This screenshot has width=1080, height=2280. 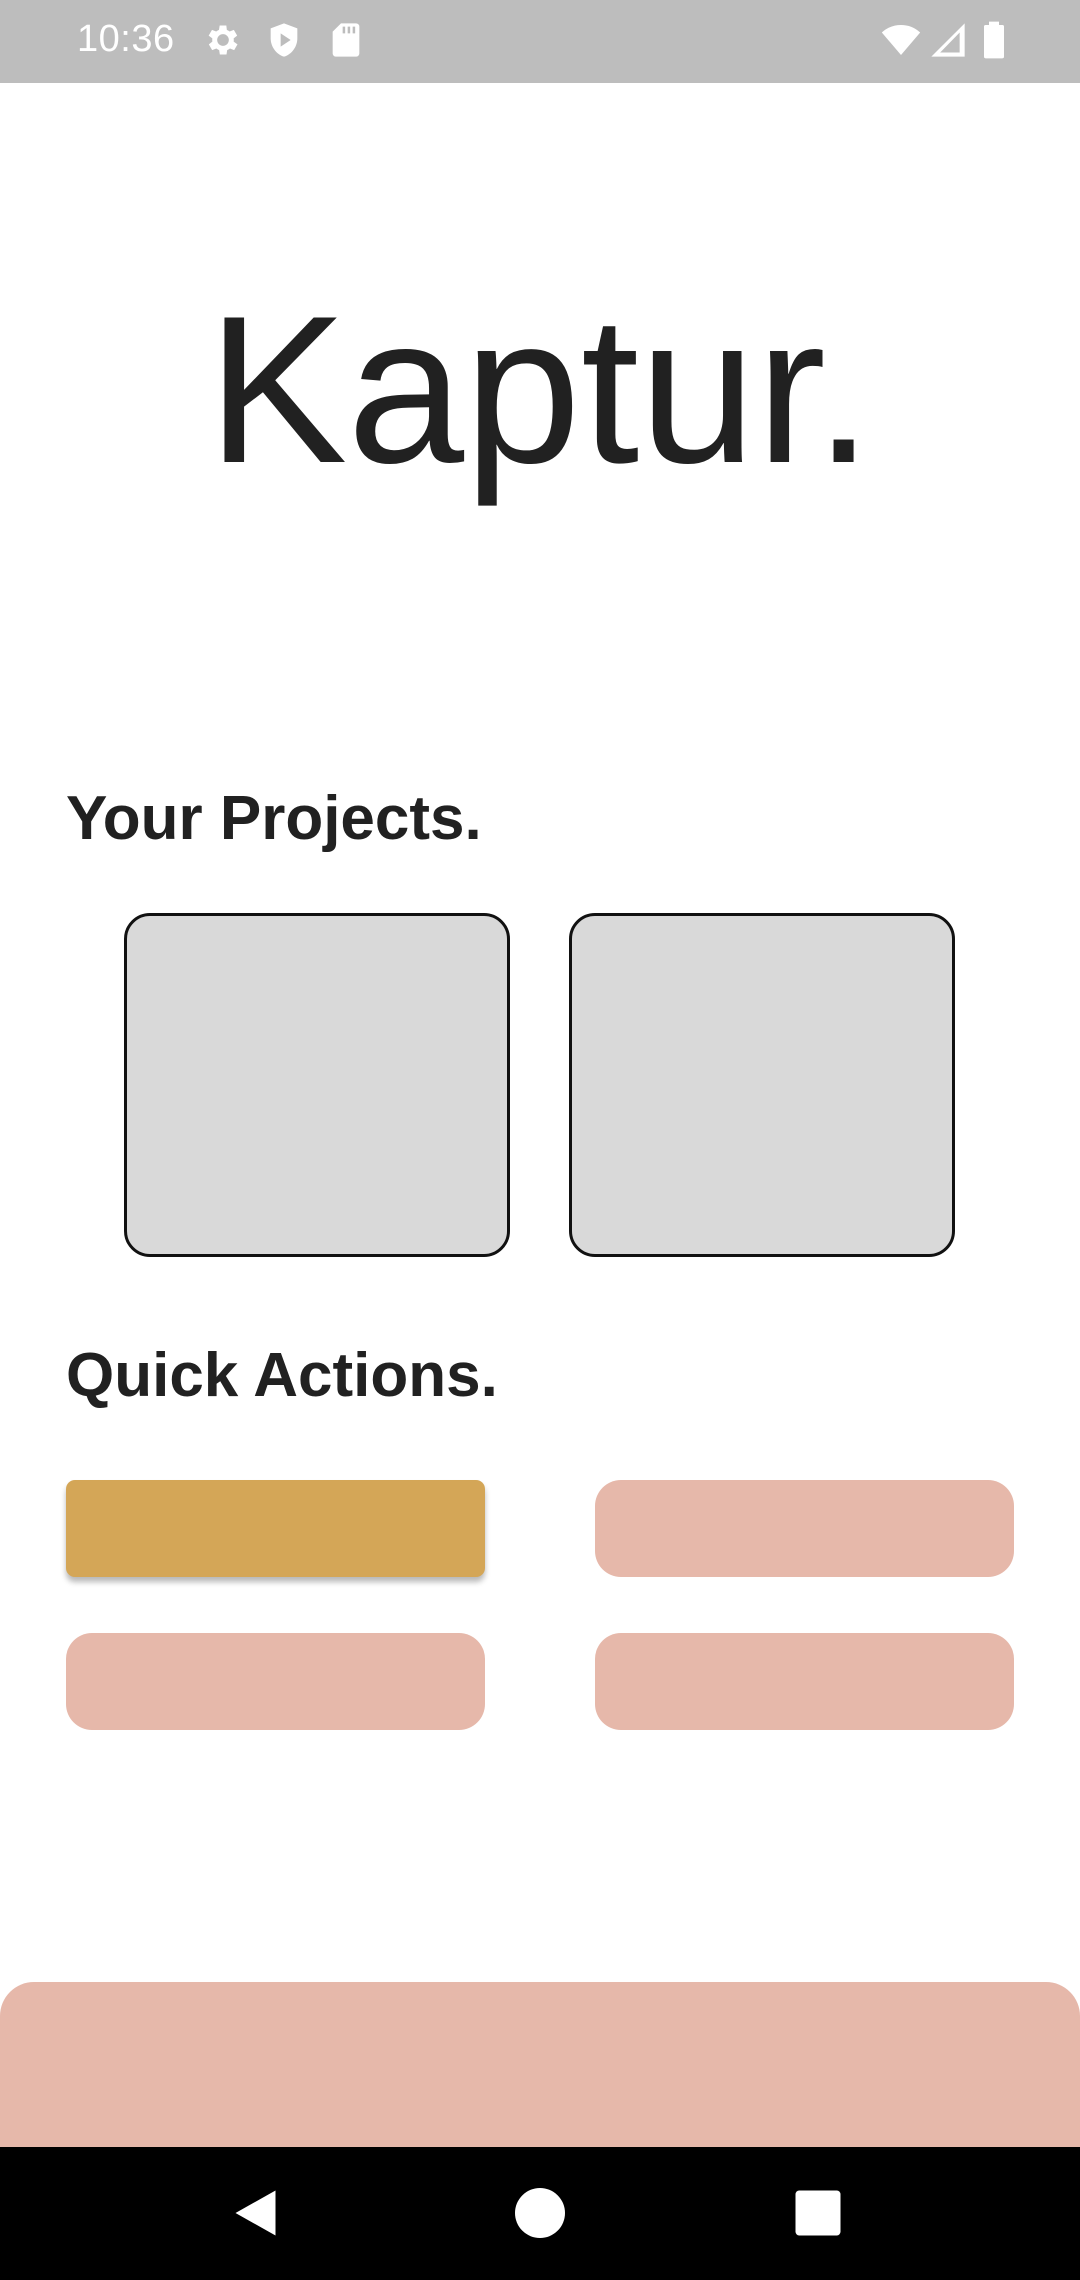 What do you see at coordinates (540, 2067) in the screenshot?
I see `bottom-panel` at bounding box center [540, 2067].